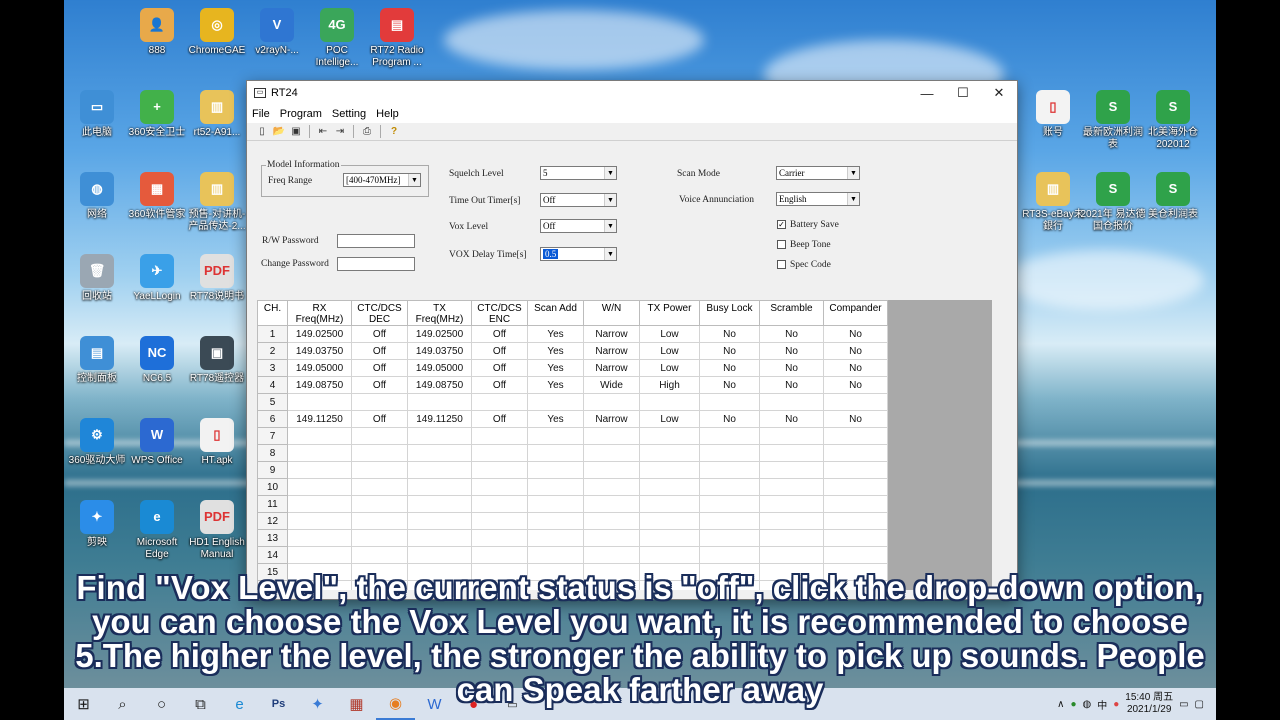 This screenshot has height=720, width=1280. Describe the element at coordinates (97, 278) in the screenshot. I see `desktop-icon: 🗑 回收站` at that location.